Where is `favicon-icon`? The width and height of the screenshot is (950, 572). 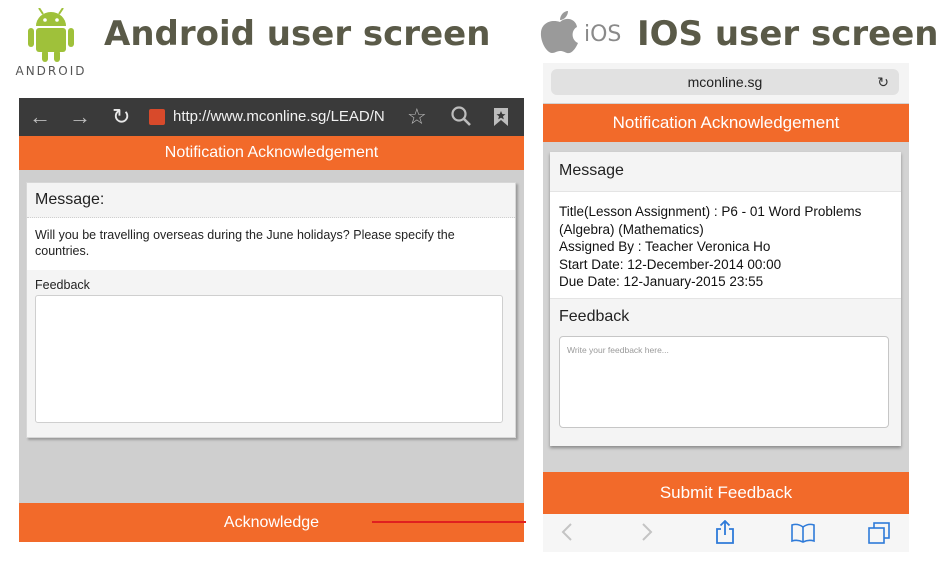
favicon-icon is located at coordinates (157, 117).